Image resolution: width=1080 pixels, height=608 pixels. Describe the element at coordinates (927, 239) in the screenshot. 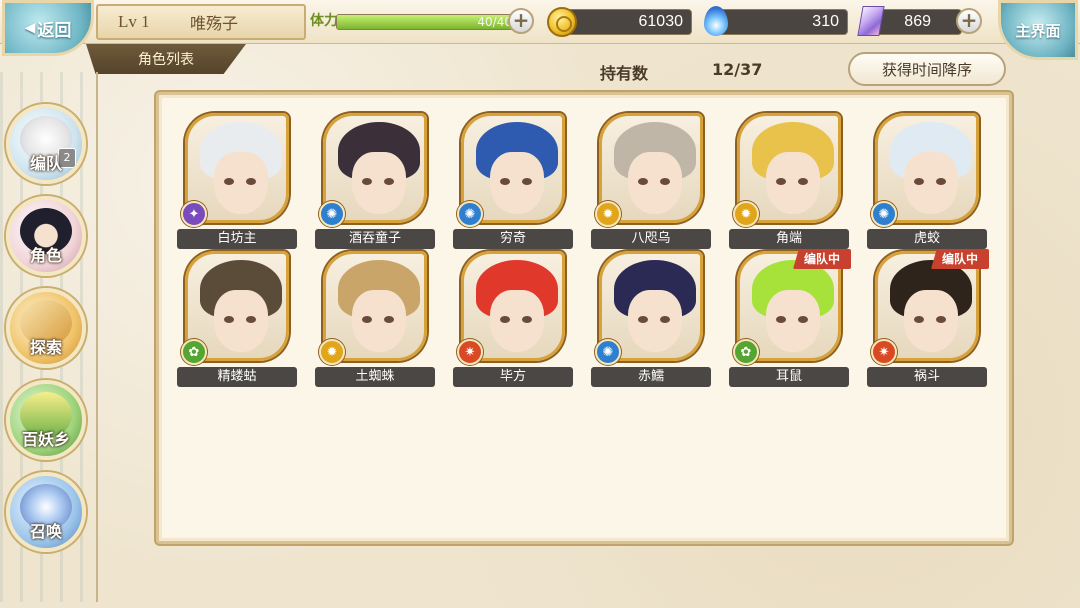

I see `character-name: 虎蛟` at that location.